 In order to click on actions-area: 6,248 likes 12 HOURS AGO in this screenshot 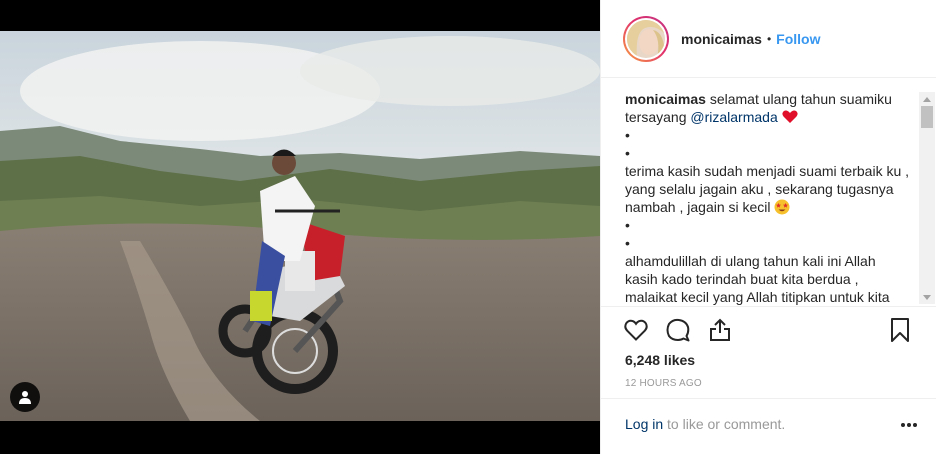, I will do `click(768, 356)`.